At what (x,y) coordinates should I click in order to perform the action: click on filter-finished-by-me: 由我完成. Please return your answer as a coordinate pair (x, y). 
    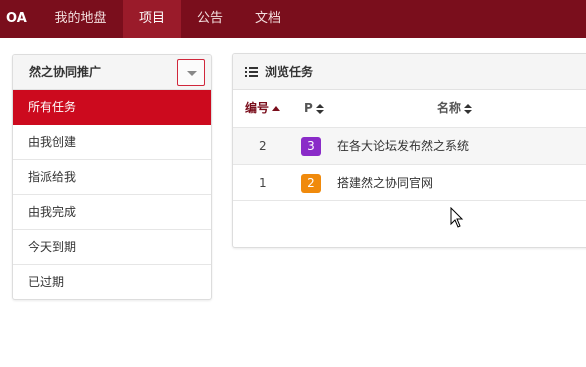
    Looking at the image, I should click on (112, 212).